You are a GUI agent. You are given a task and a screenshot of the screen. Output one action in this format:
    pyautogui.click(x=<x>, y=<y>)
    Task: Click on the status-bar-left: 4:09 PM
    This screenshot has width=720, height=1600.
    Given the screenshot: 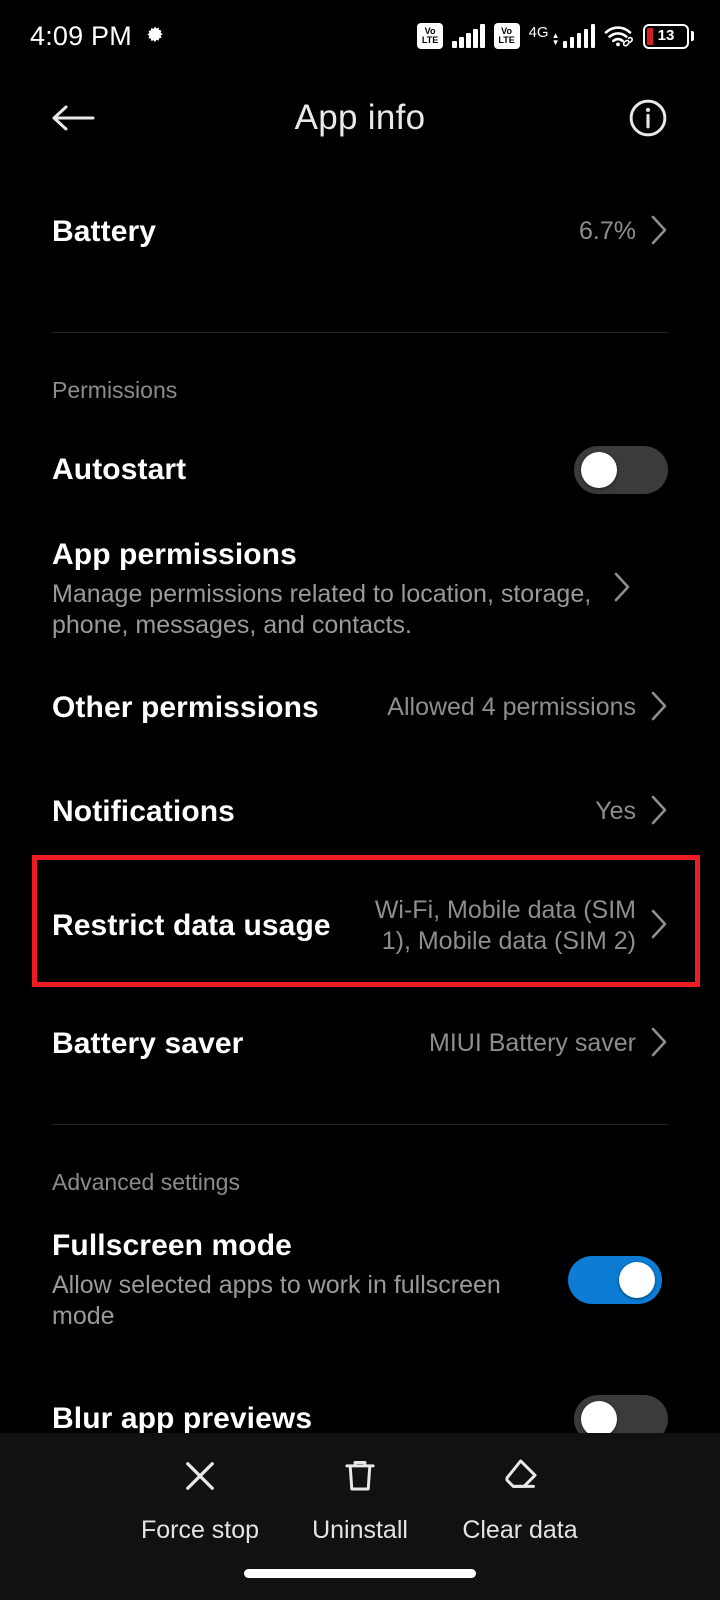 What is the action you would take?
    pyautogui.click(x=98, y=36)
    